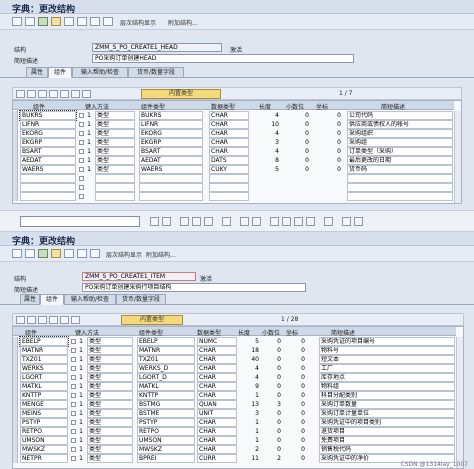  Describe the element at coordinates (44, 413) in the screenshot. I see `cell-component: MEINS` at that location.